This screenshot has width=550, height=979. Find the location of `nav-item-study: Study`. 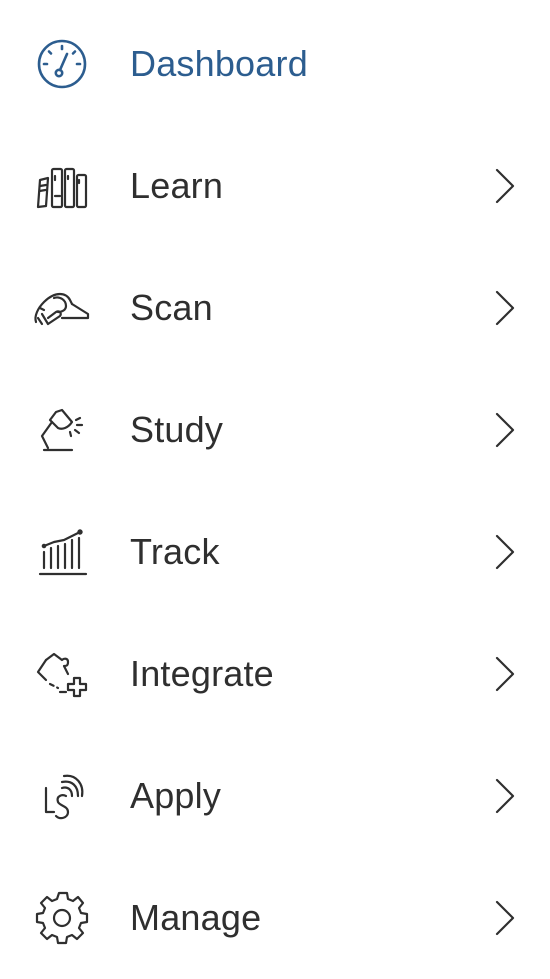

nav-item-study: Study is located at coordinates (275, 430).